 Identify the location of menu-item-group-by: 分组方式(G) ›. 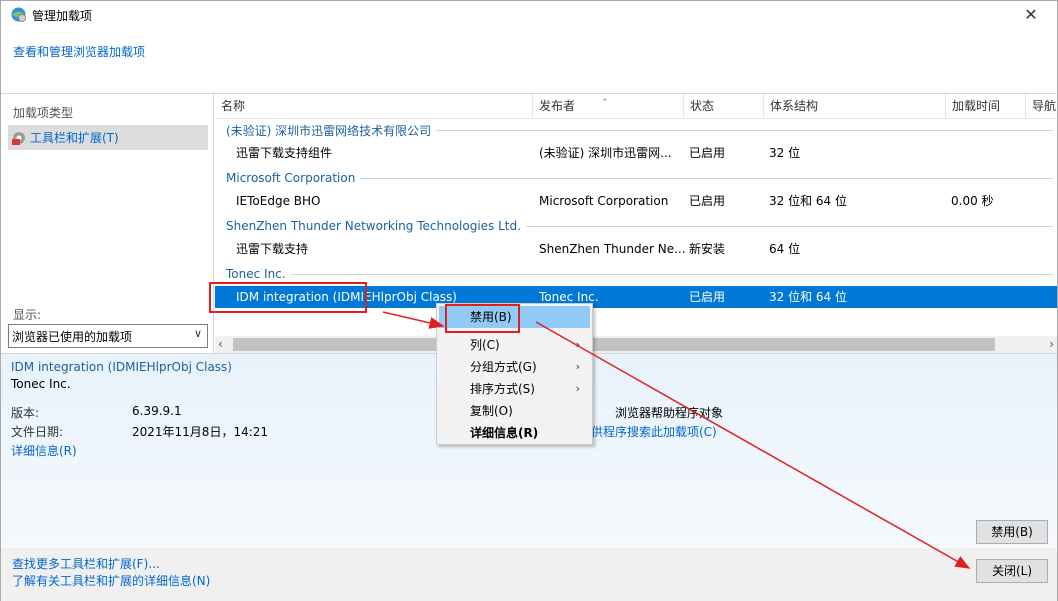
(514, 367).